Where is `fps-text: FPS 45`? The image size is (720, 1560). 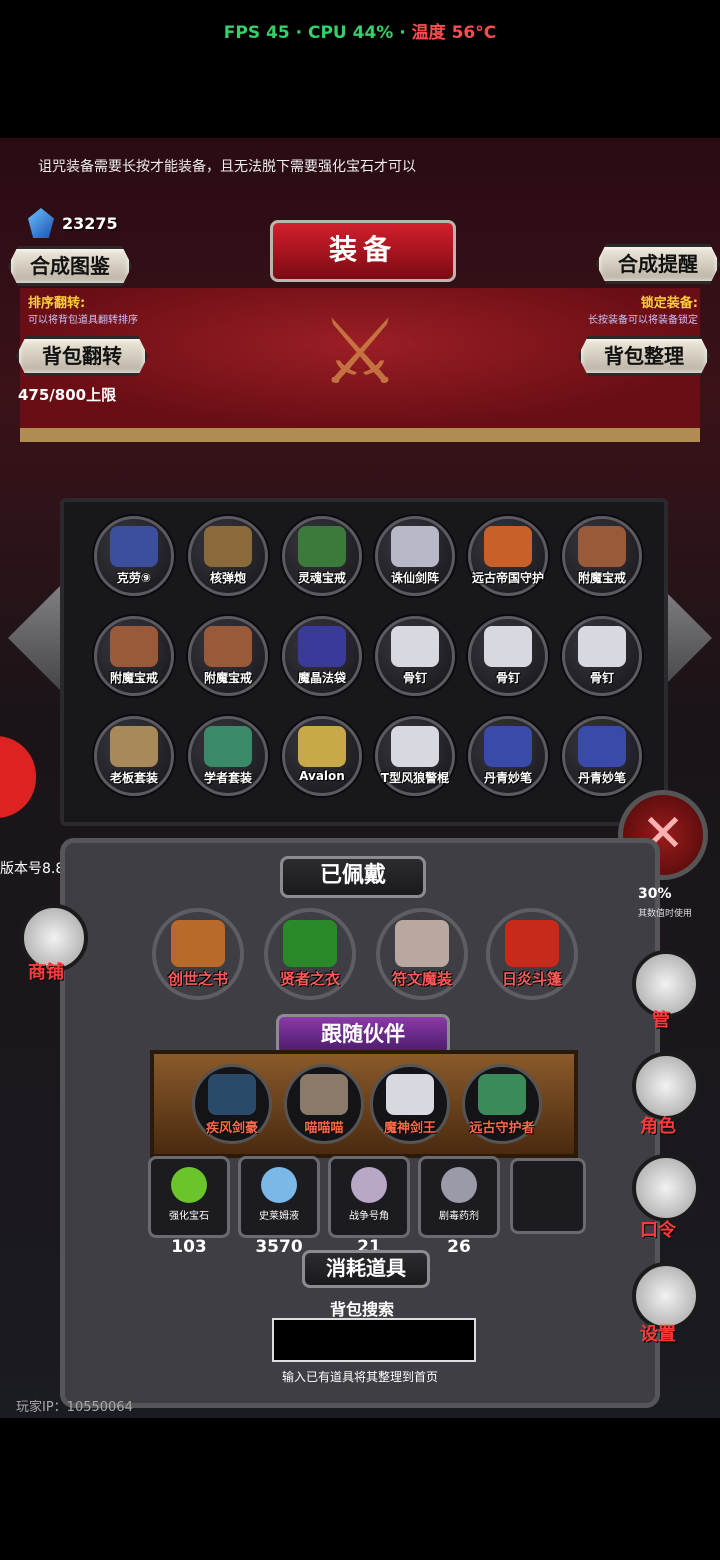
fps-text: FPS 45 is located at coordinates (256, 33).